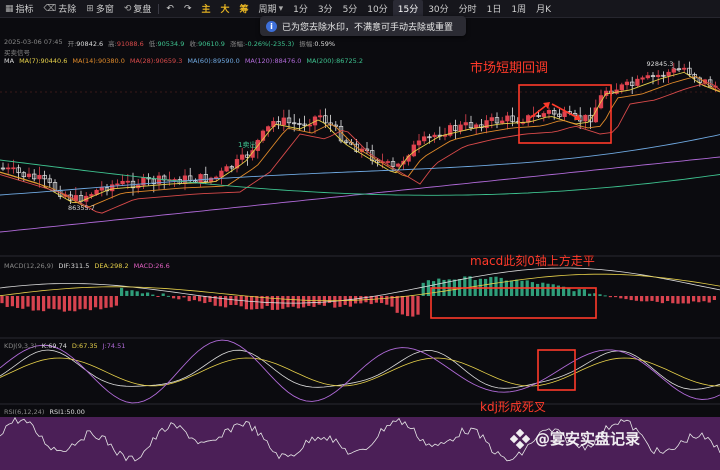  I want to click on undo-icon: ↶, so click(170, 9).